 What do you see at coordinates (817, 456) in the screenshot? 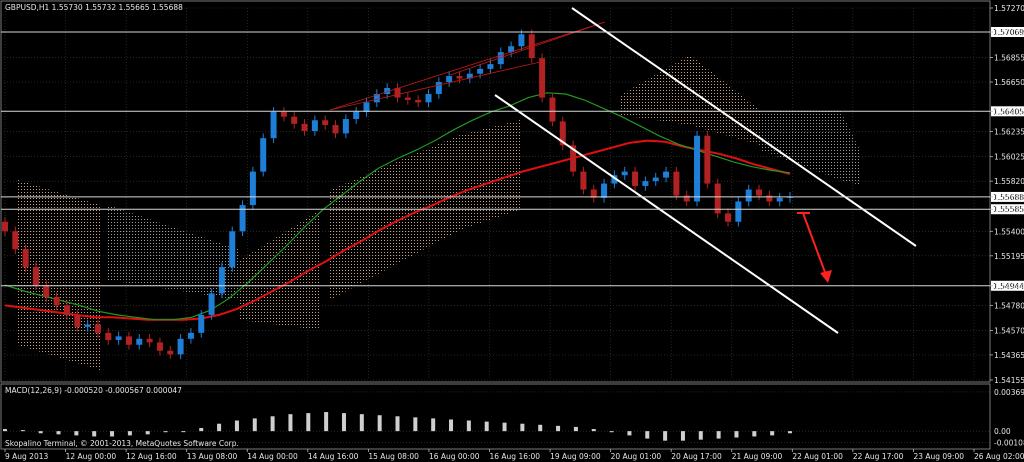
I see `x-tick-label: 22 Aug 01:00` at bounding box center [817, 456].